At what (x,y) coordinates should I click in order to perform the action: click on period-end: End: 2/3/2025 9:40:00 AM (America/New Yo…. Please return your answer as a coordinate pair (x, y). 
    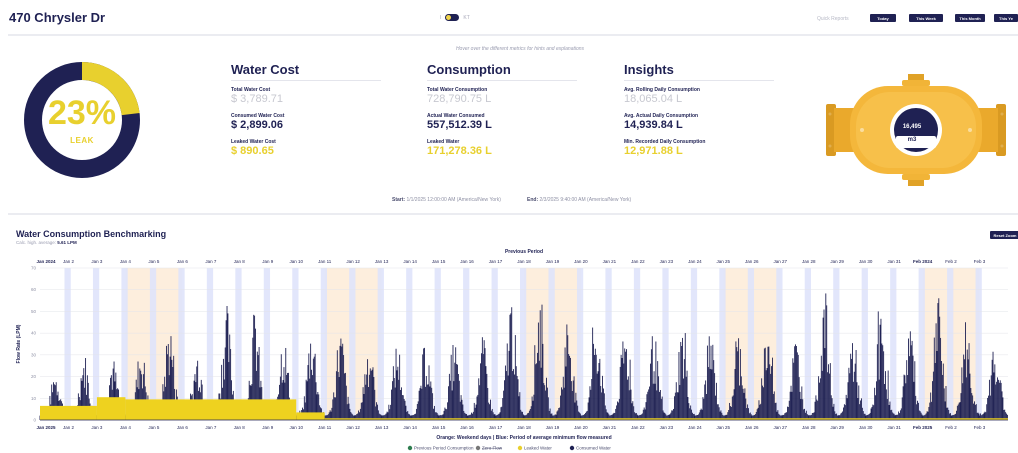
    Looking at the image, I should click on (579, 200).